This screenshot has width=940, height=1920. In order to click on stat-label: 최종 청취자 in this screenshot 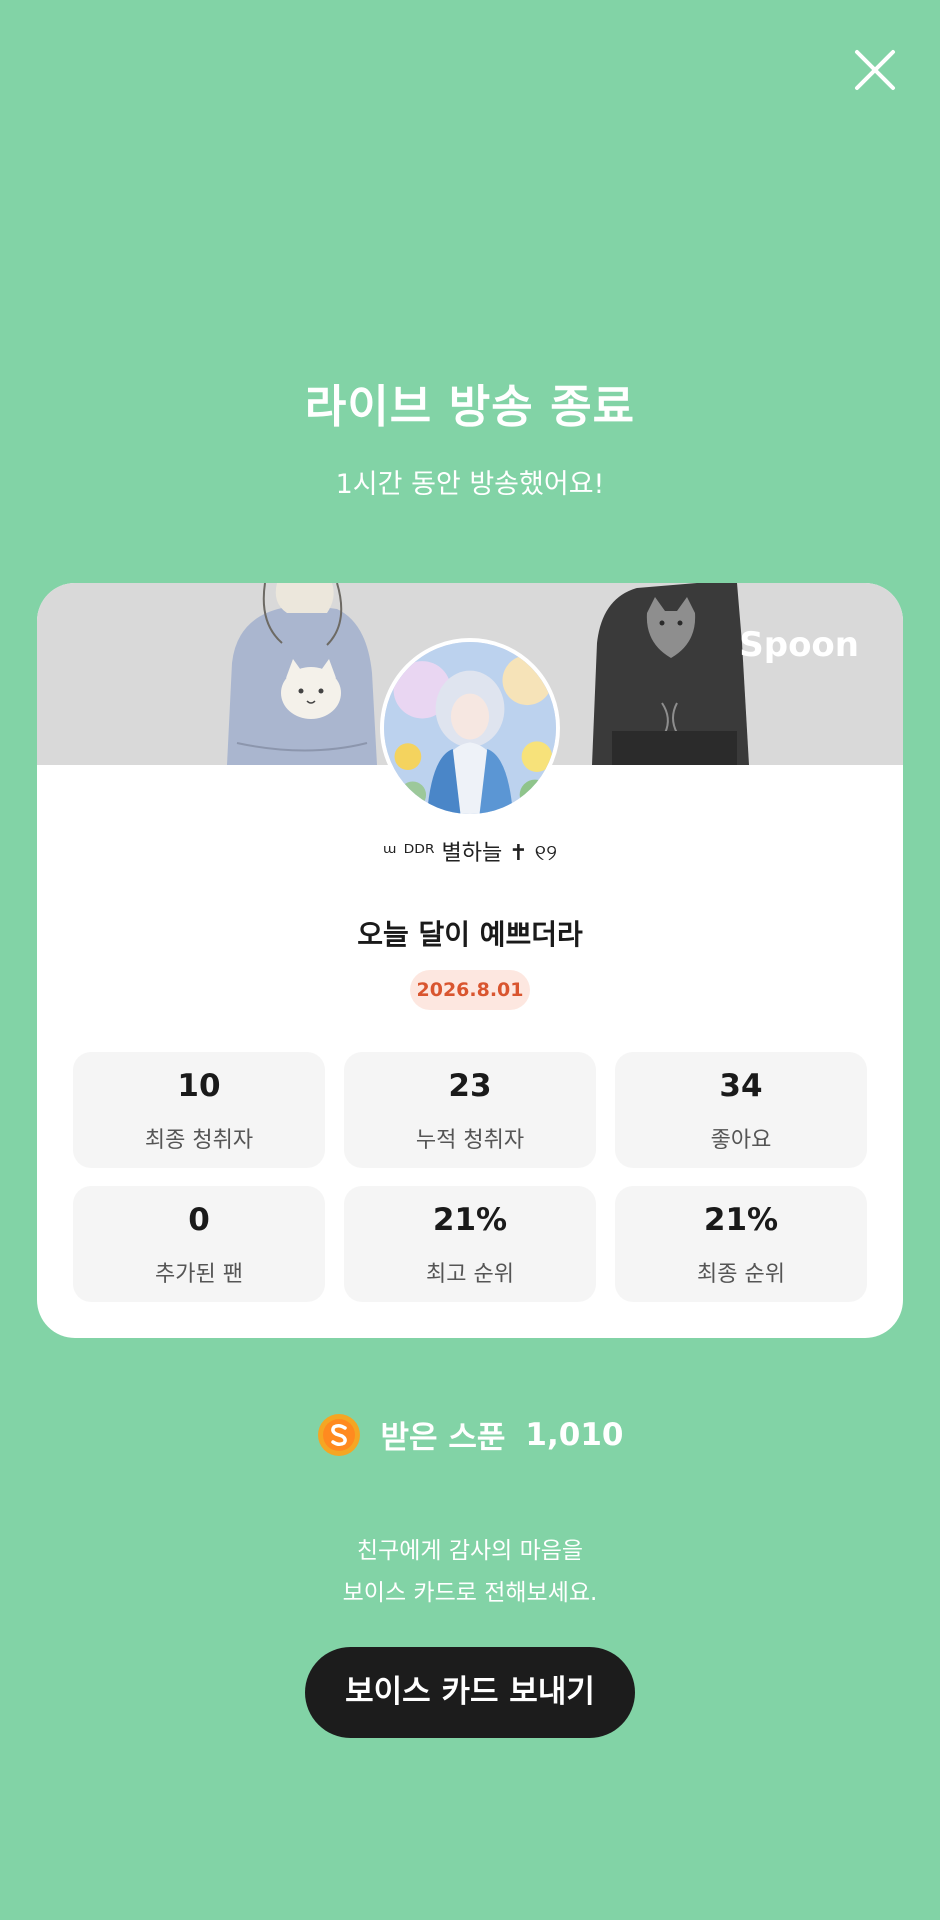, I will do `click(199, 1140)`.